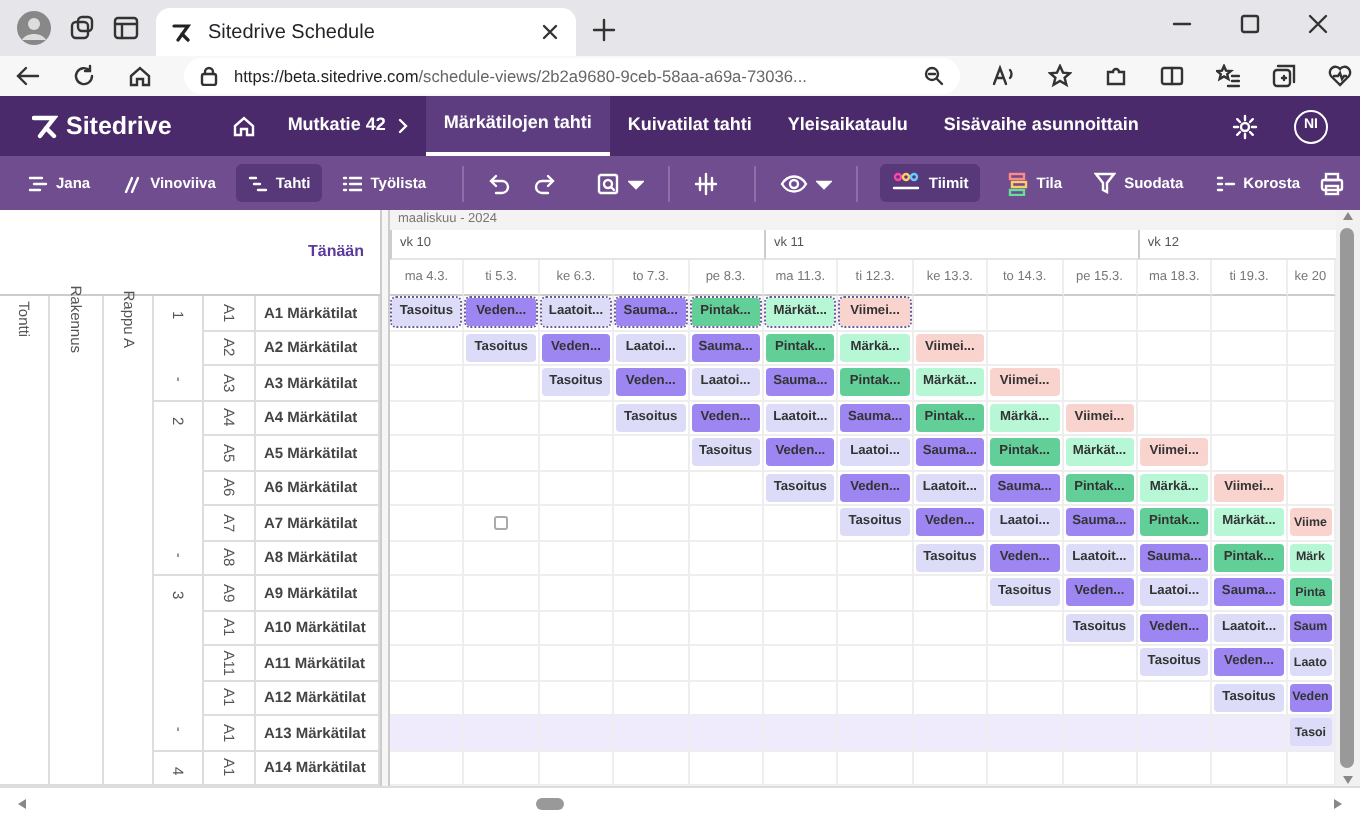  Describe the element at coordinates (689, 126) in the screenshot. I see `view-tab: Kuivatilat tahti` at that location.